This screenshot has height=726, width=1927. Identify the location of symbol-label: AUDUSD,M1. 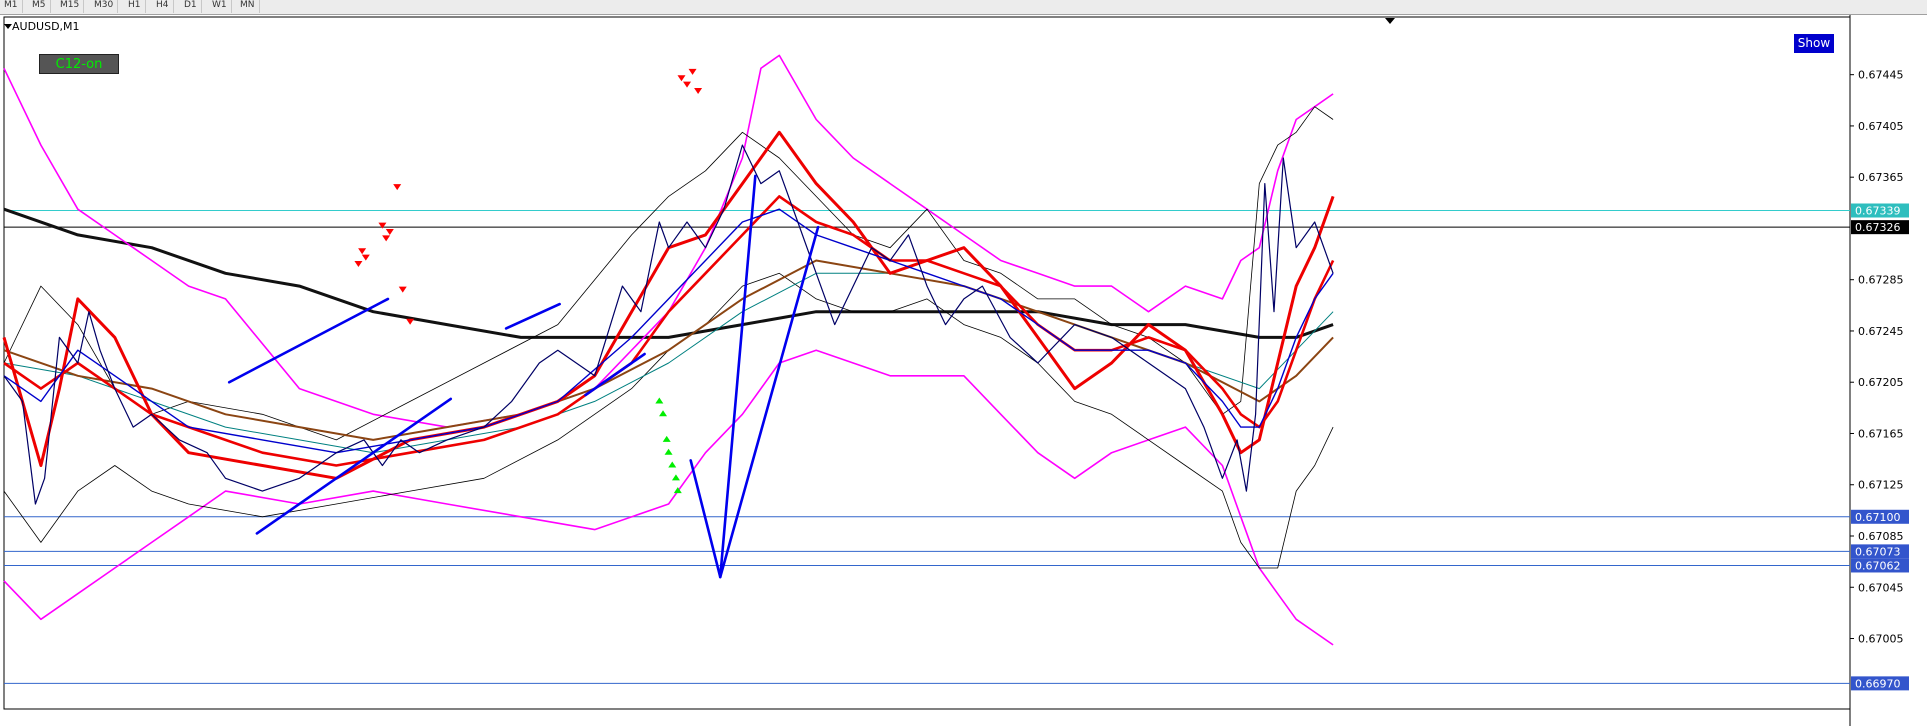
(46, 26).